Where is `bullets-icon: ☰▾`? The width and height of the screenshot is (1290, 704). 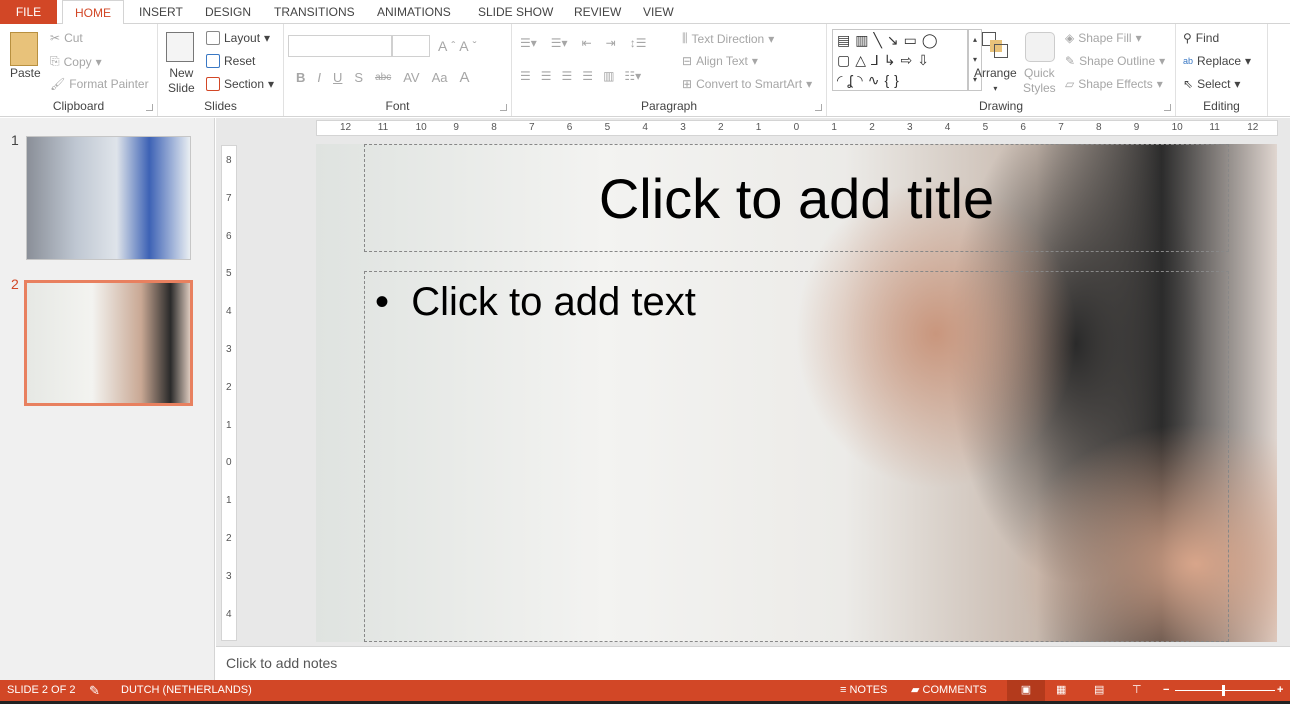
bullets-icon: ☰▾ is located at coordinates (528, 43).